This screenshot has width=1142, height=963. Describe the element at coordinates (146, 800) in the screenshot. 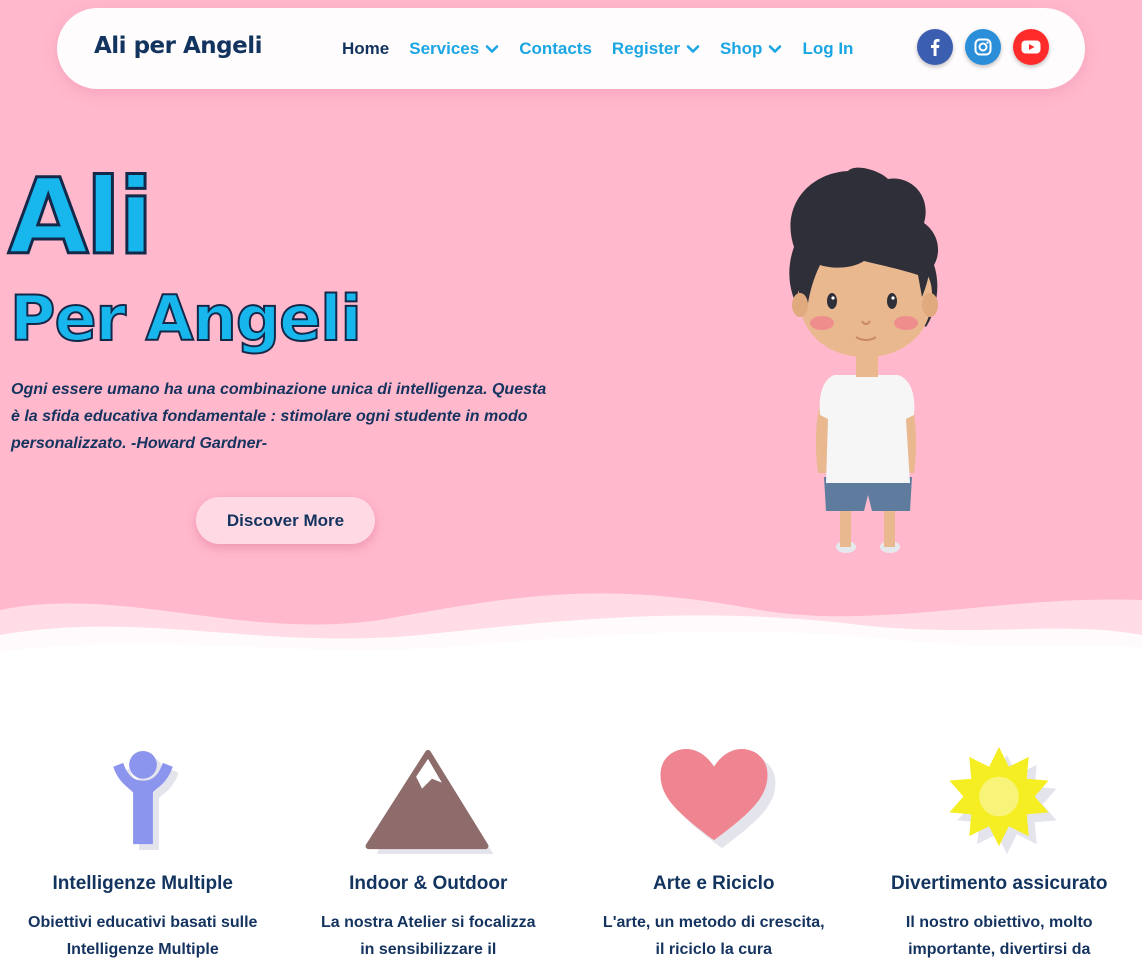

I see `person-icon` at that location.